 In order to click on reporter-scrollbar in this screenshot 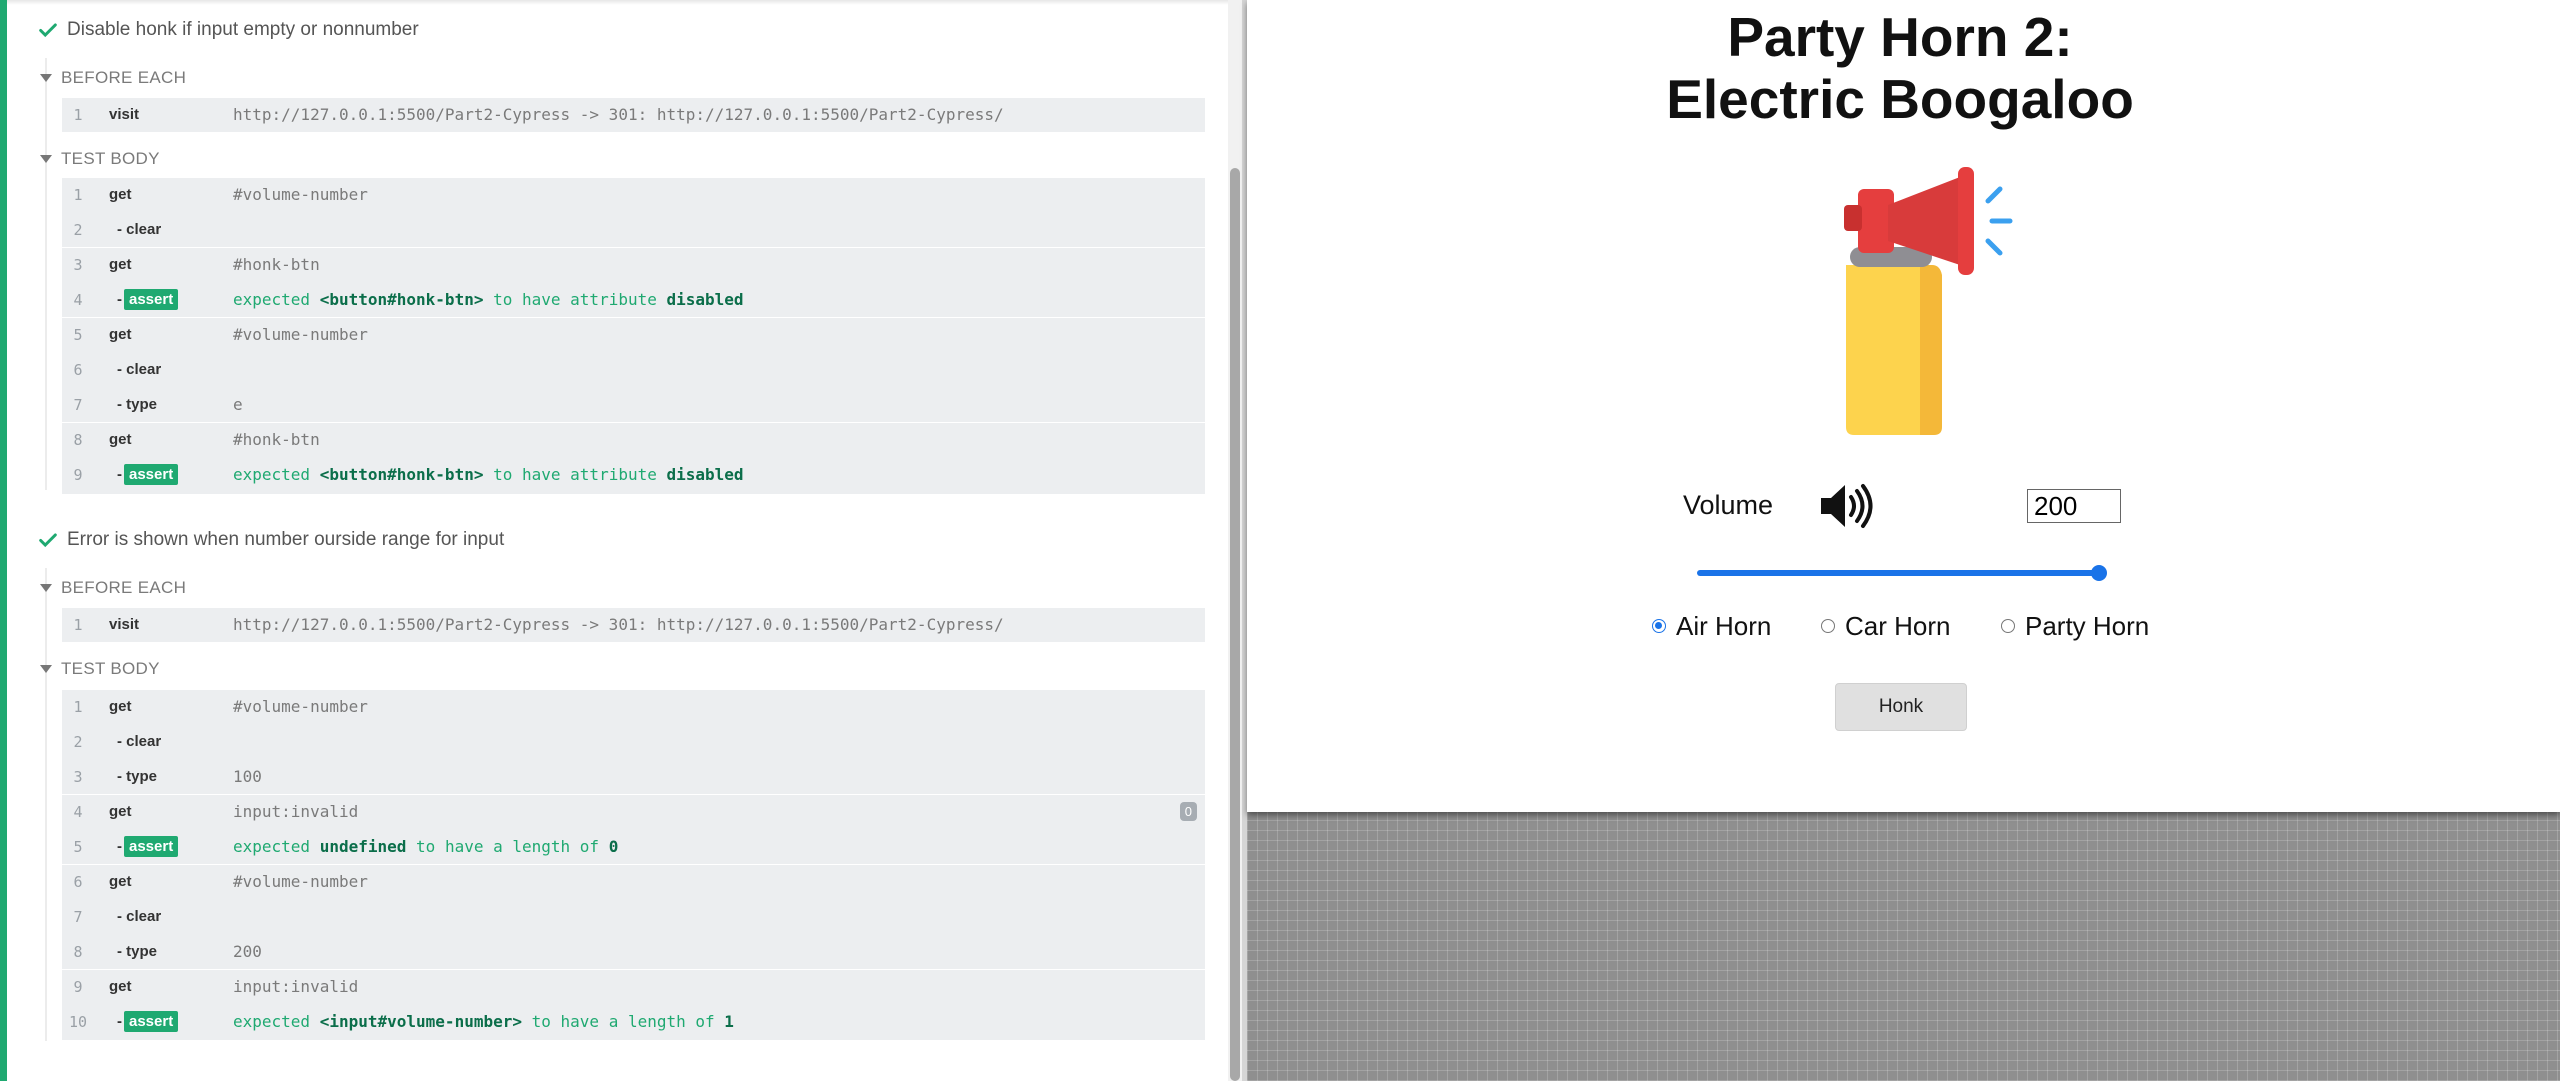, I will do `click(1235, 540)`.